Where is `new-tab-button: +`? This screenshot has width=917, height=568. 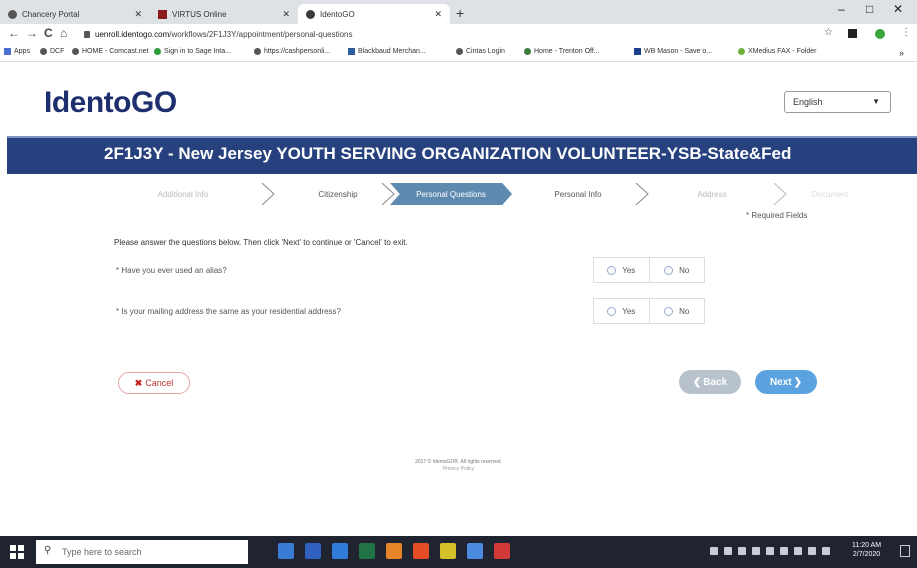 new-tab-button: + is located at coordinates (460, 13).